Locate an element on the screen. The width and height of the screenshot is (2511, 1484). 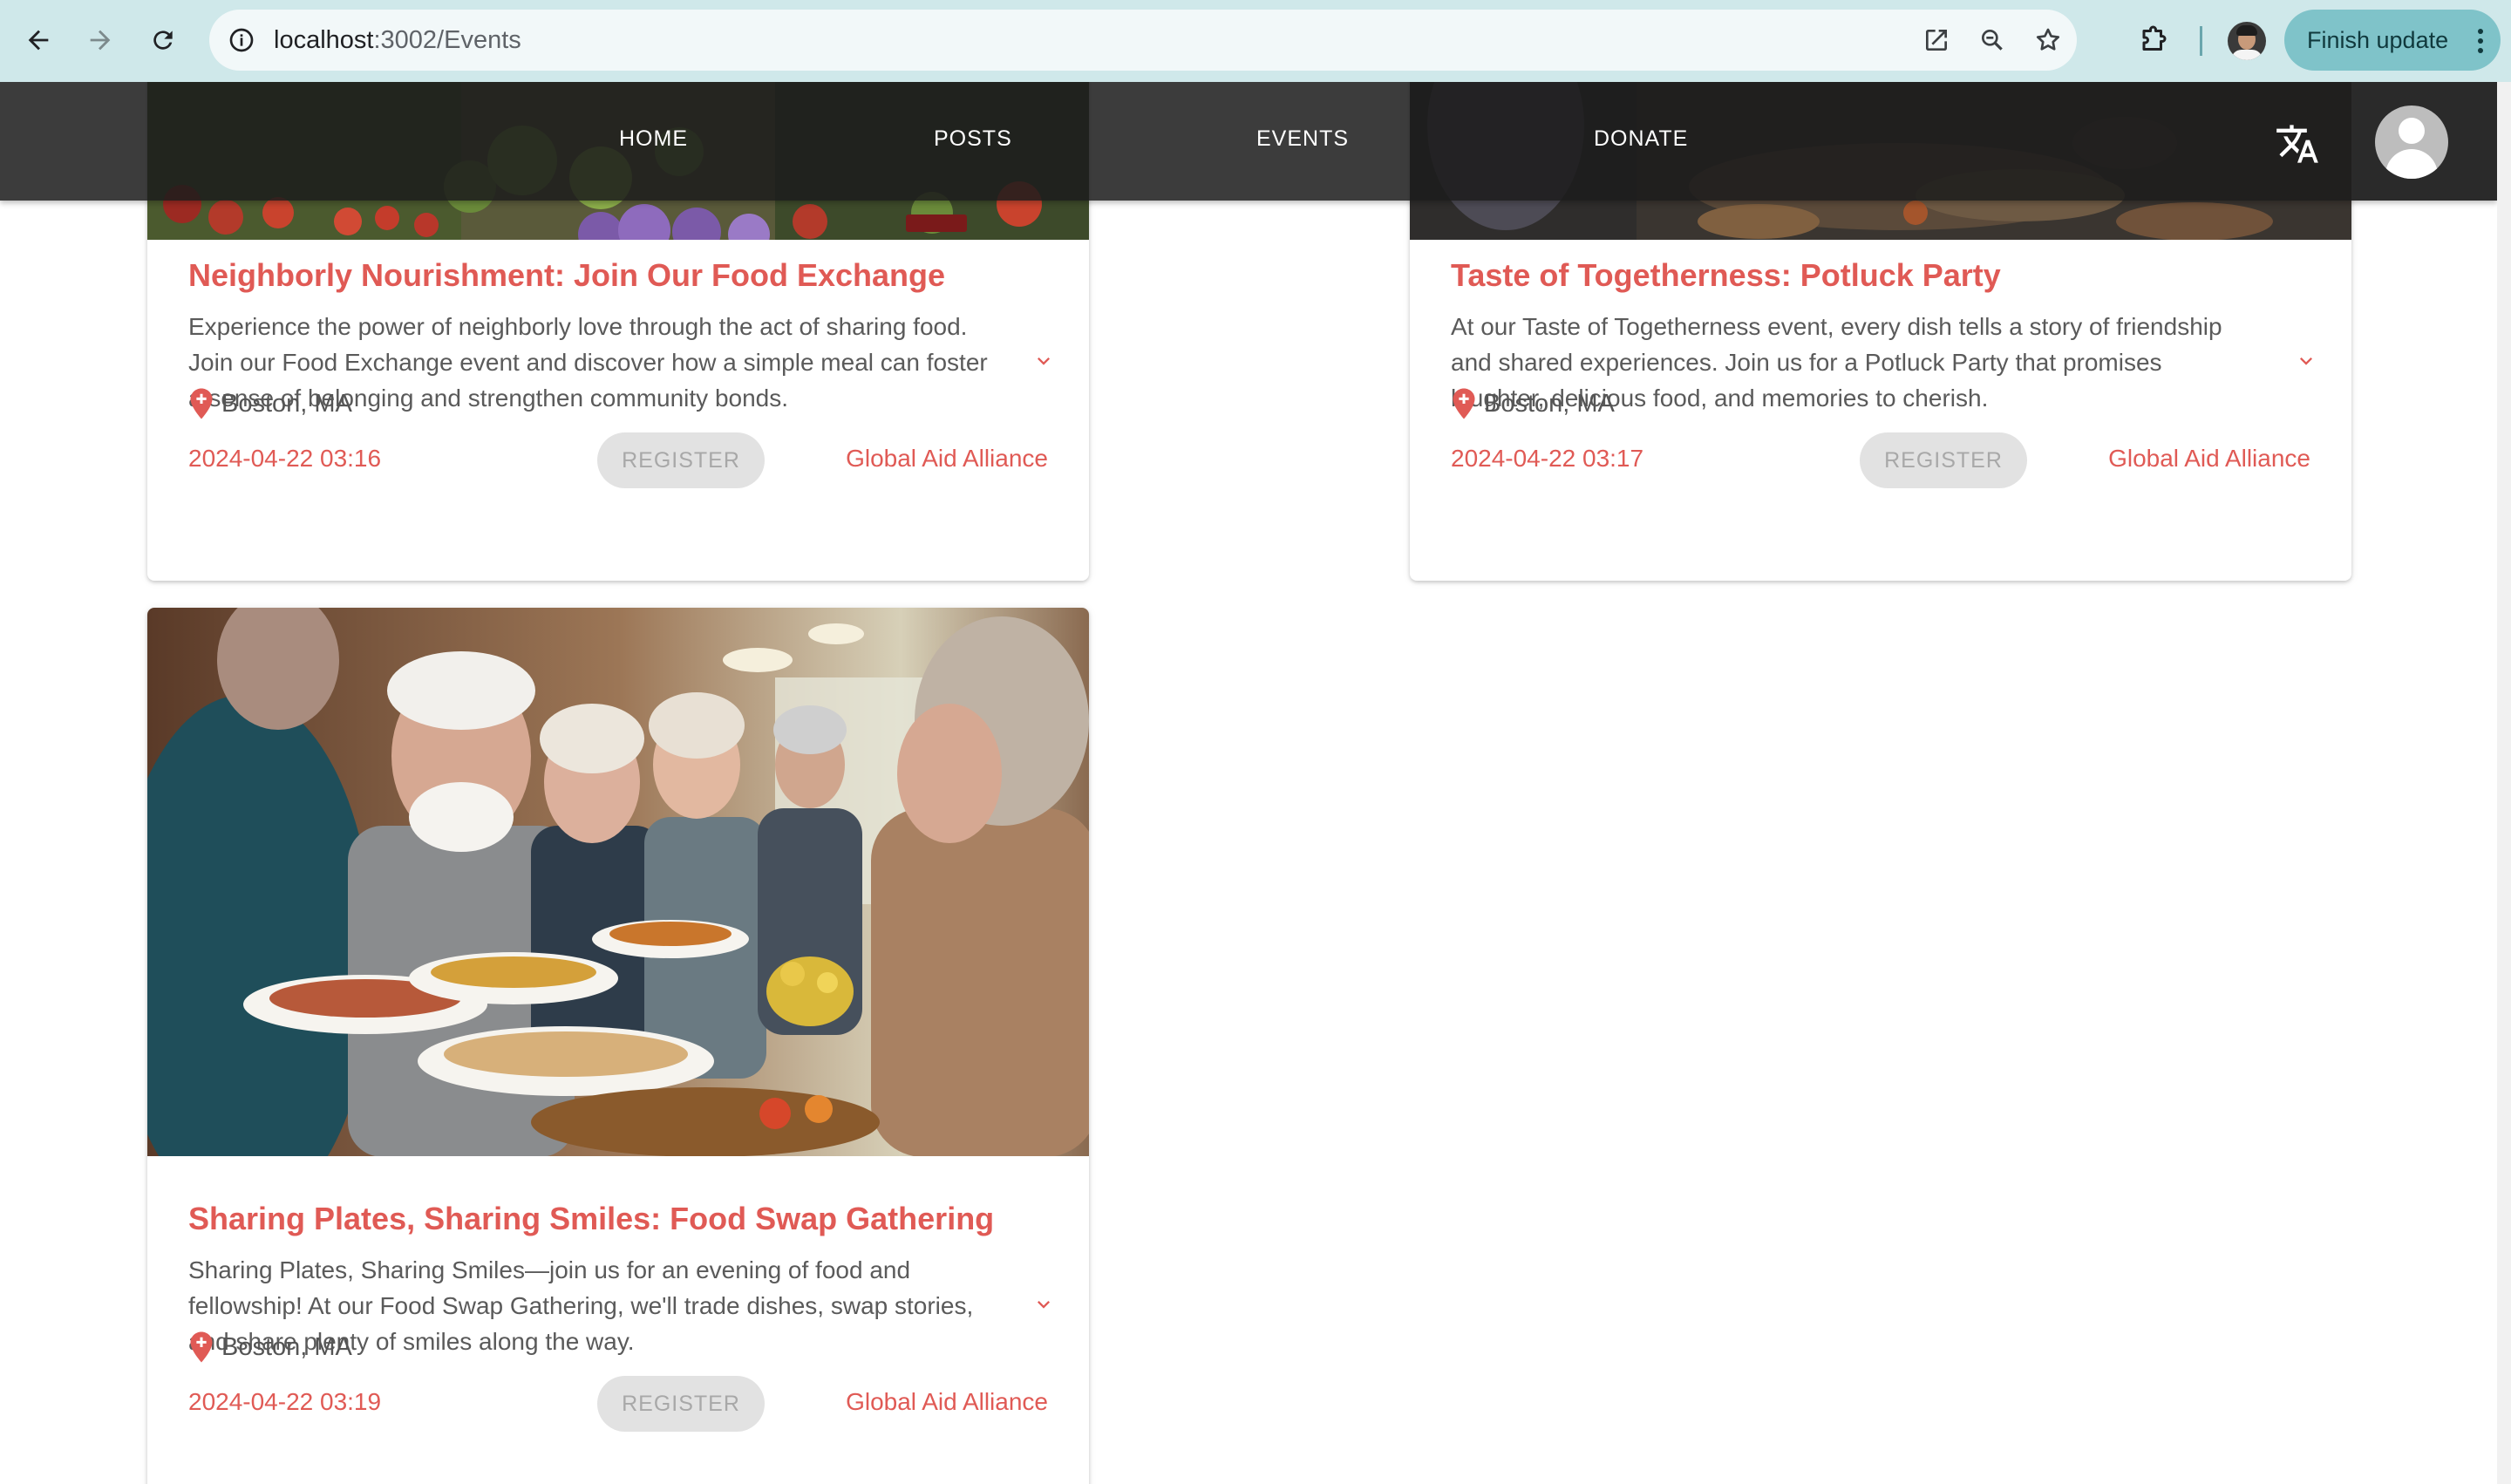
event-title: Taste of Togetherness: Potluck Party is located at coordinates (1726, 275).